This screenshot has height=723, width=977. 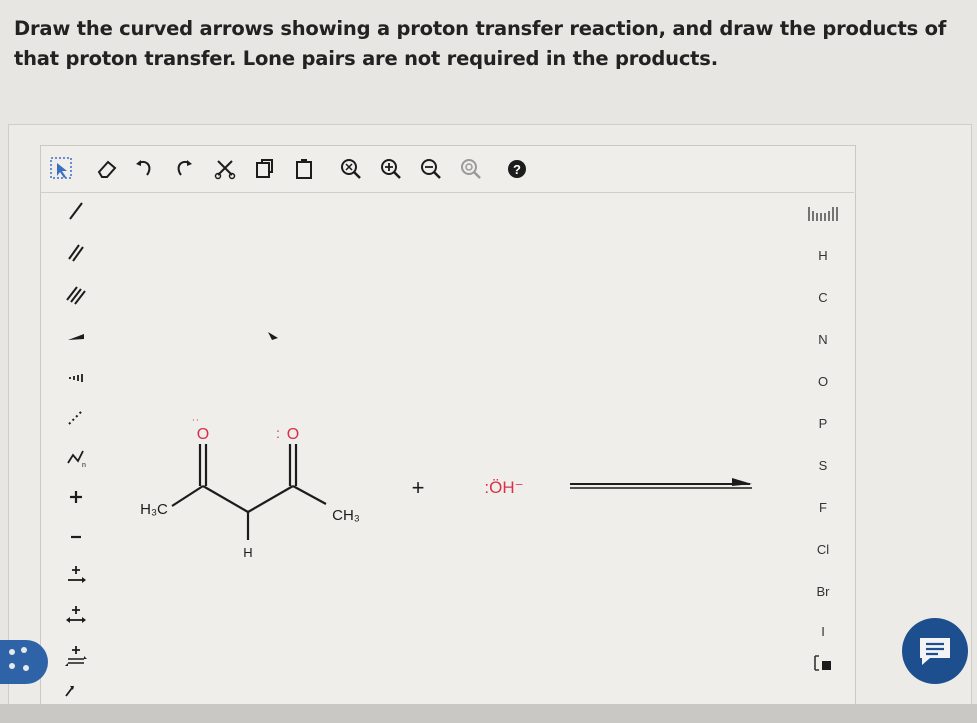 What do you see at coordinates (305, 169) in the screenshot?
I see `paste-icon` at bounding box center [305, 169].